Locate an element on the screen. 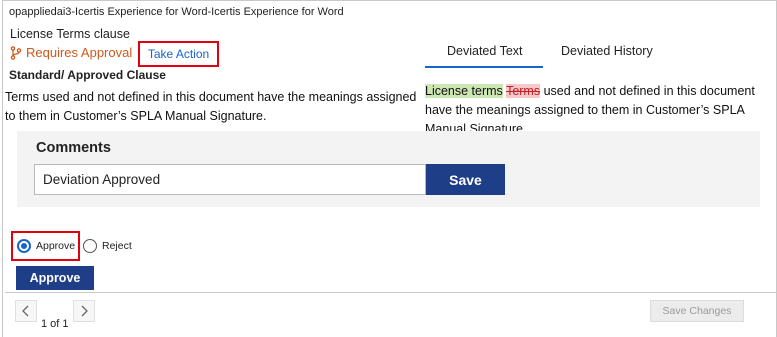 The height and width of the screenshot is (337, 777). clause-title: License Terms clause is located at coordinates (70, 34).